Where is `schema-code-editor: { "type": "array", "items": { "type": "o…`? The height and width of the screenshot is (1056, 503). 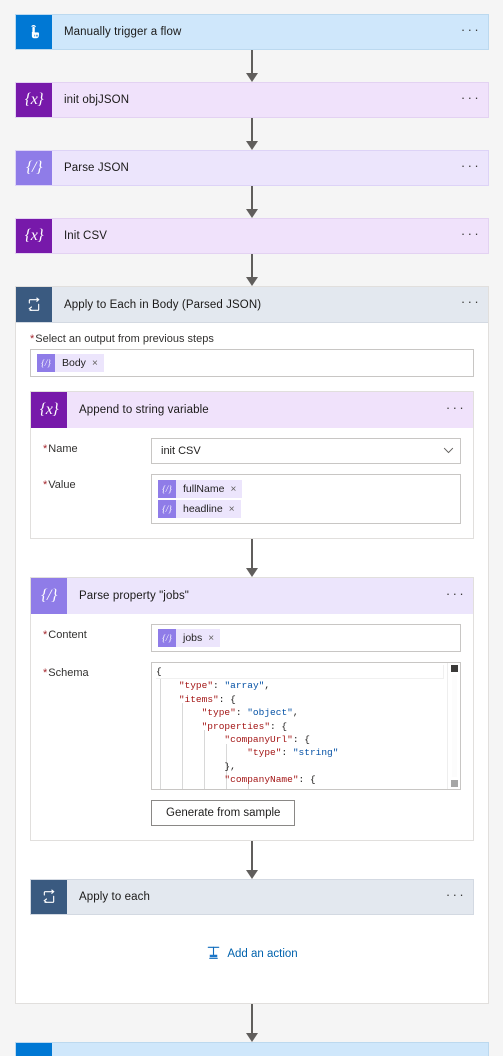 schema-code-editor: { "type": "array", "items": { "type": "o… is located at coordinates (306, 726).